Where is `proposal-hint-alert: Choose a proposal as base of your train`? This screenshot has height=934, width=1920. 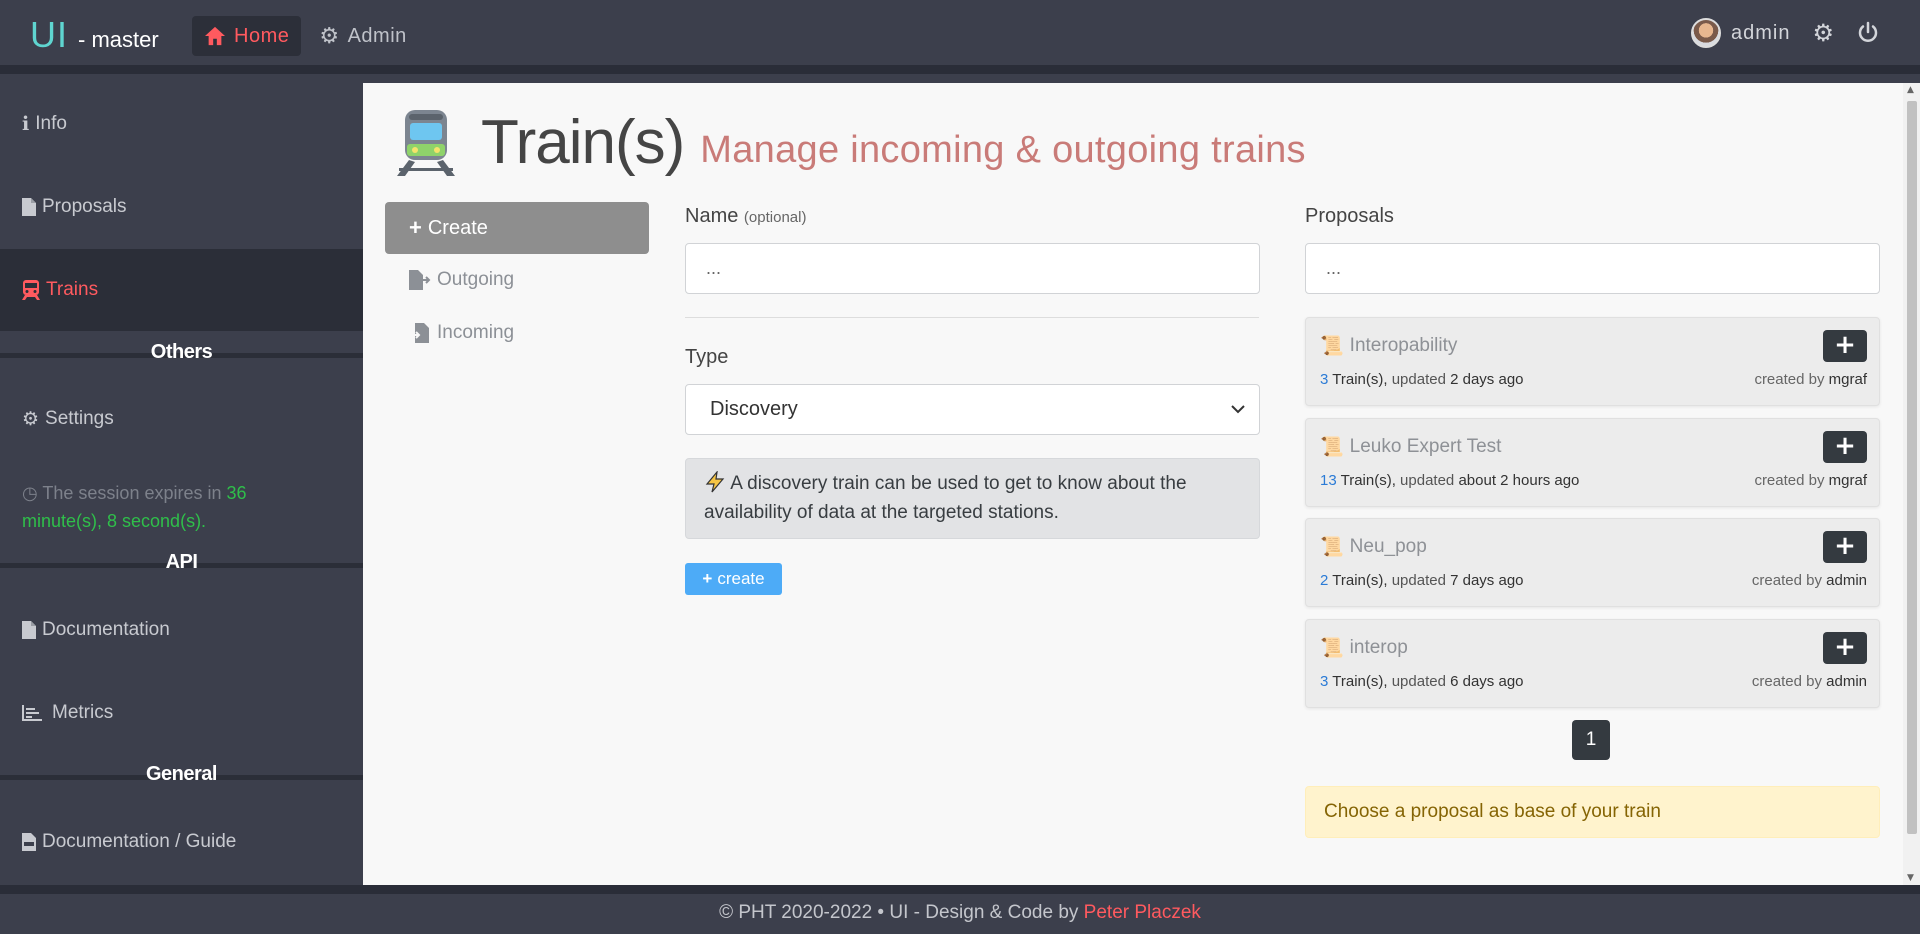
proposal-hint-alert: Choose a proposal as base of your train is located at coordinates (1592, 812).